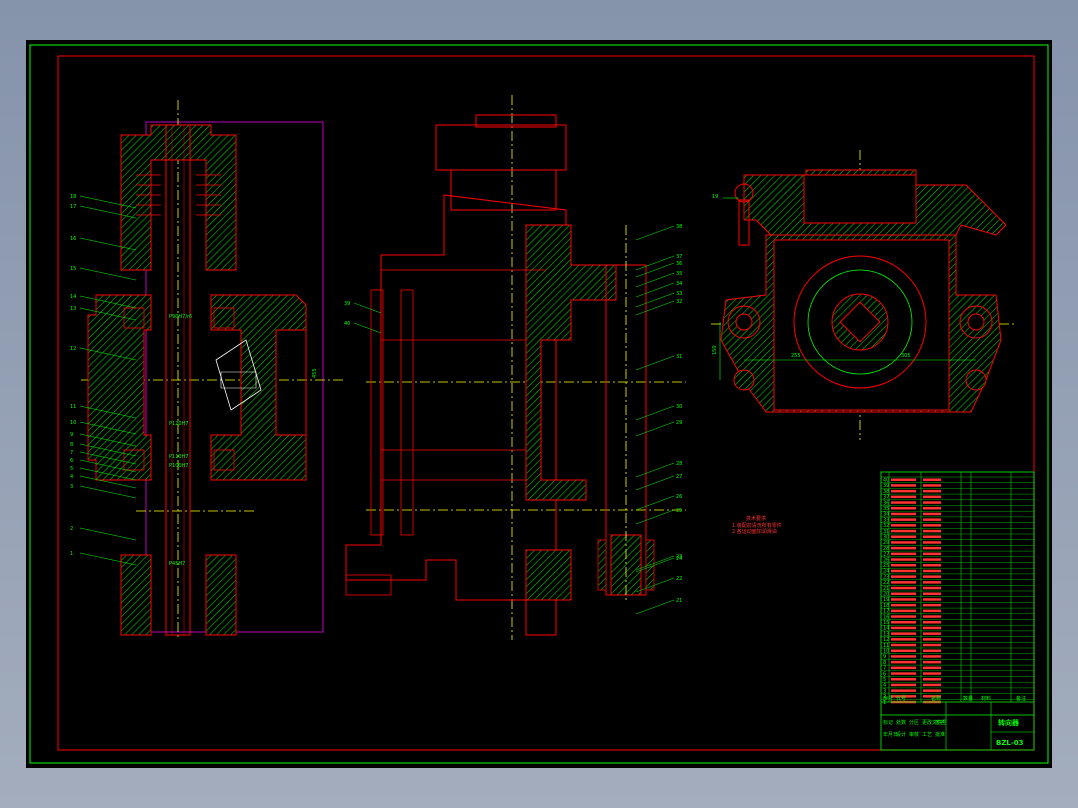  I want to click on balloon-label: 22, so click(679, 579).